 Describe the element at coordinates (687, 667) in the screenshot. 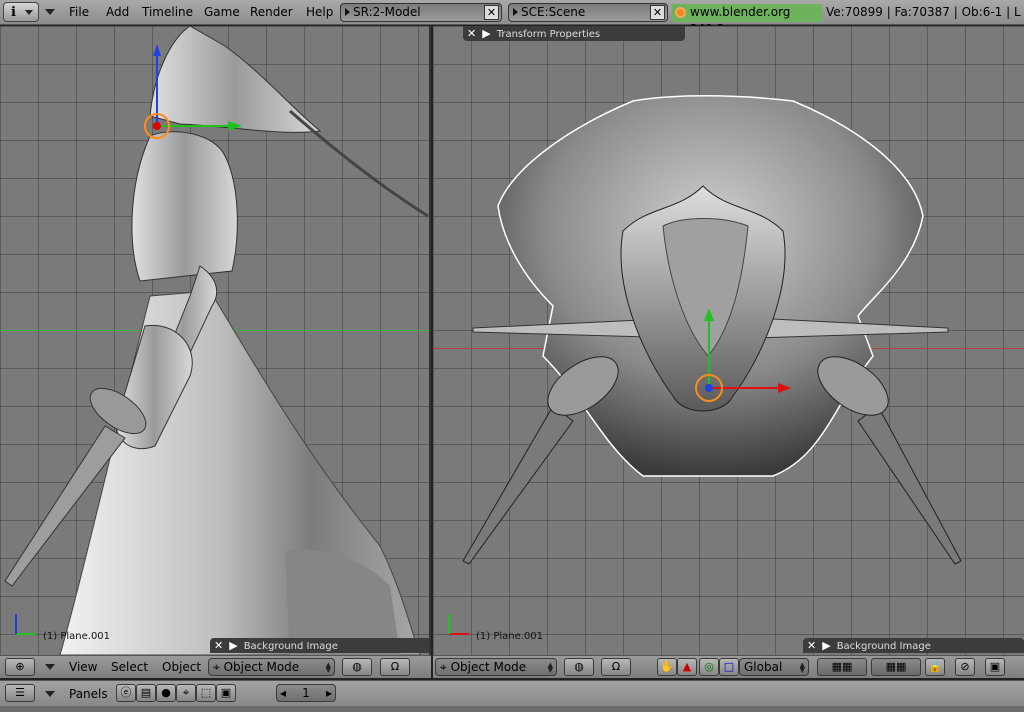

I see `translate-icon: ▲` at that location.